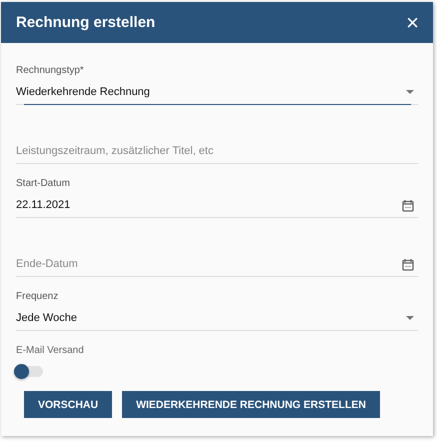 This screenshot has height=444, width=437. Describe the element at coordinates (43, 183) in the screenshot. I see `field-label: Start-Datum` at that location.